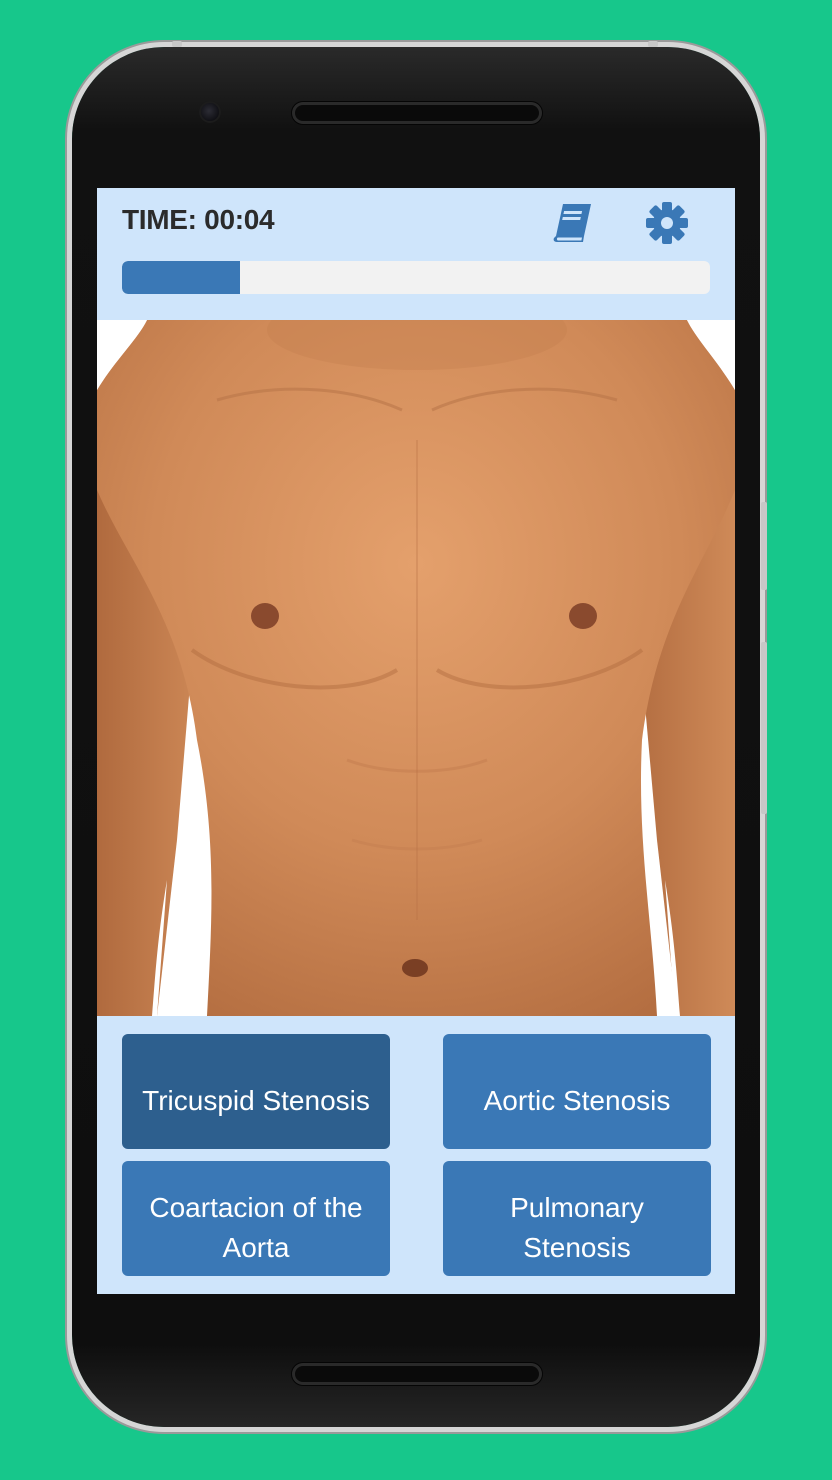  Describe the element at coordinates (577, 1091) in the screenshot. I see `answer-aortic-stenosis: Aortic Stenosis` at that location.